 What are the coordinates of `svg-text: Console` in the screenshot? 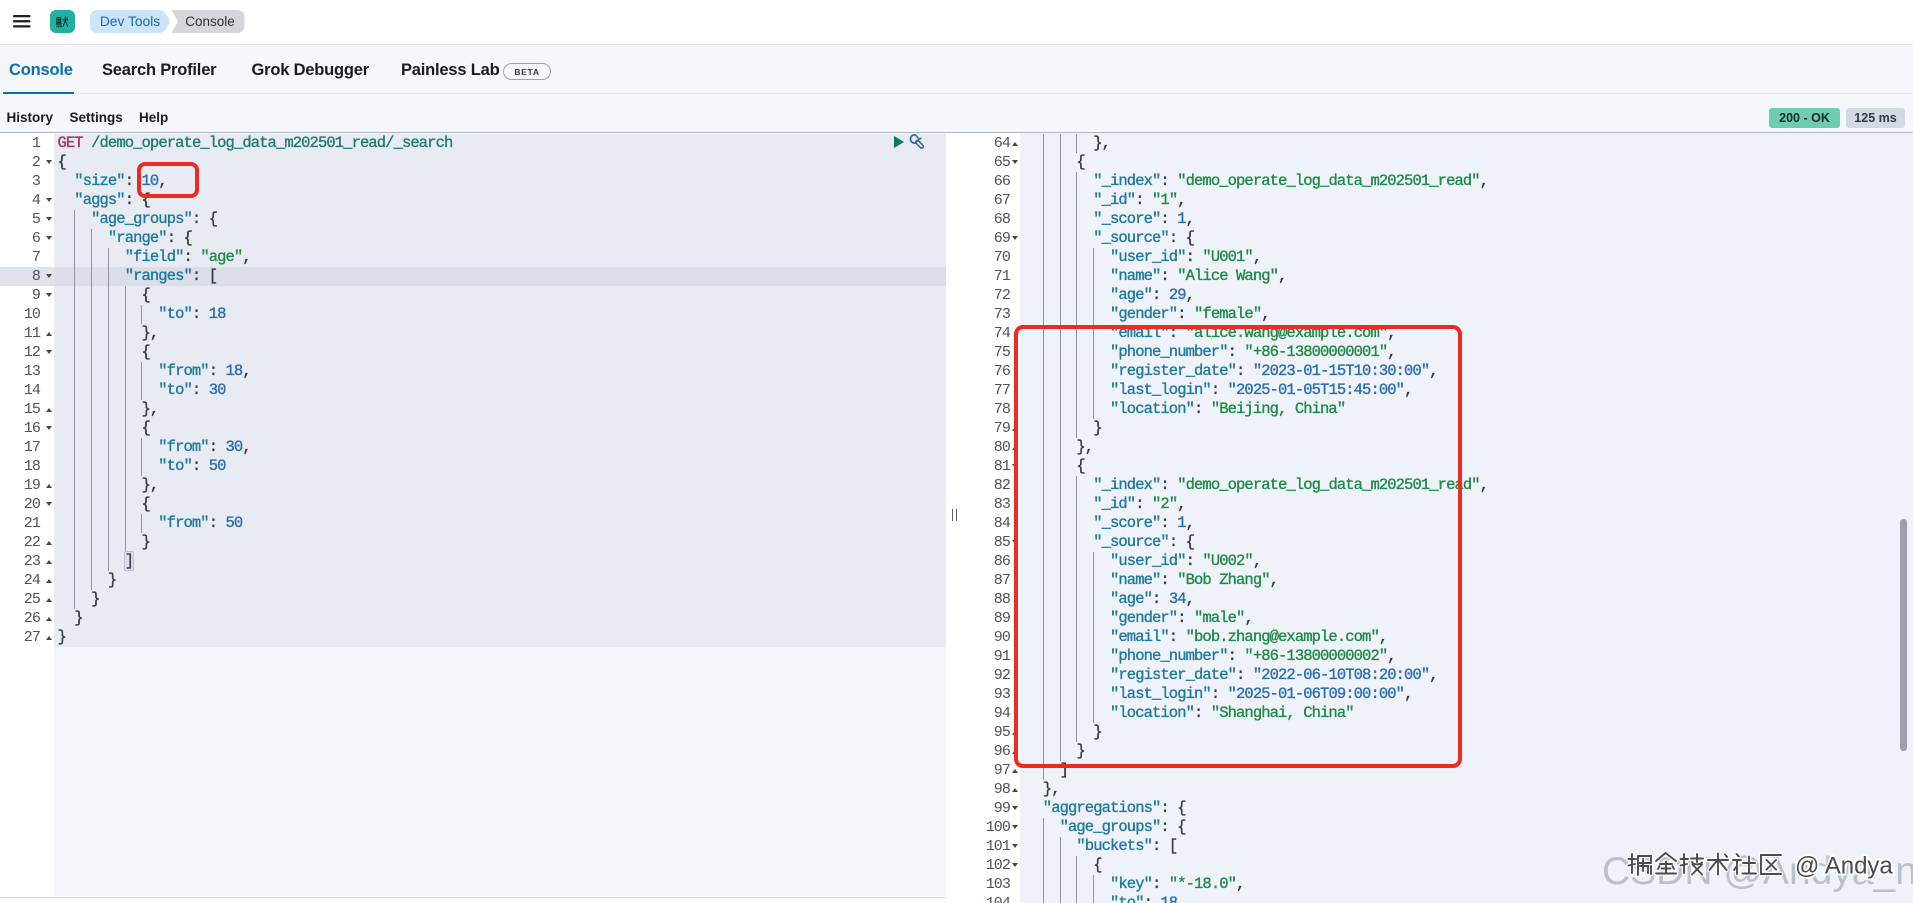 It's located at (210, 21).